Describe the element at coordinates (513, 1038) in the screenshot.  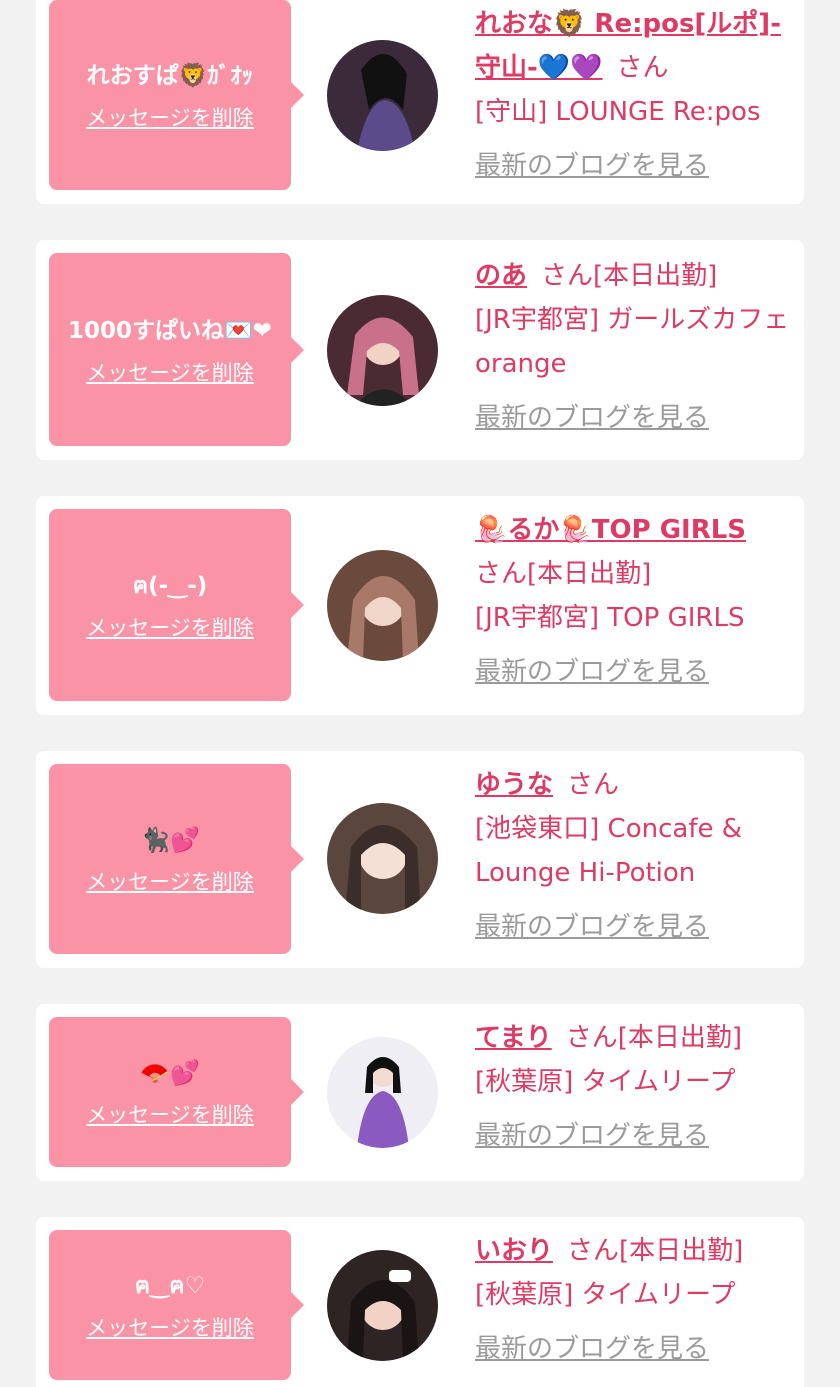
I see `girl-name-link: てまり` at that location.